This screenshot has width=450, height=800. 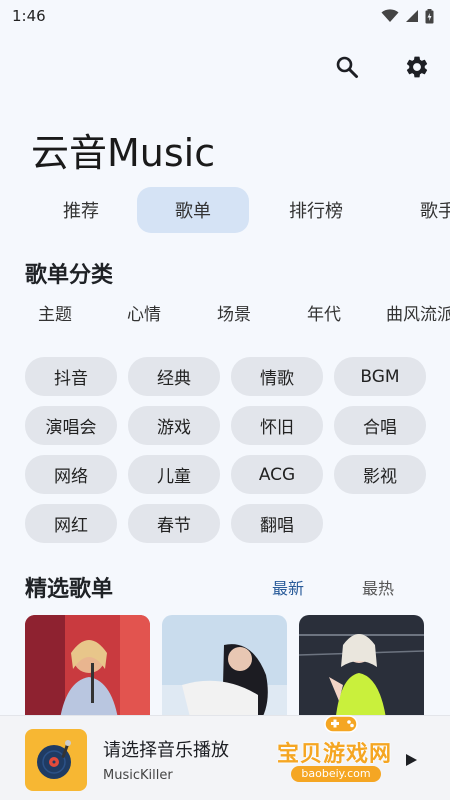 What do you see at coordinates (380, 474) in the screenshot?
I see `category-chip: 影视` at bounding box center [380, 474].